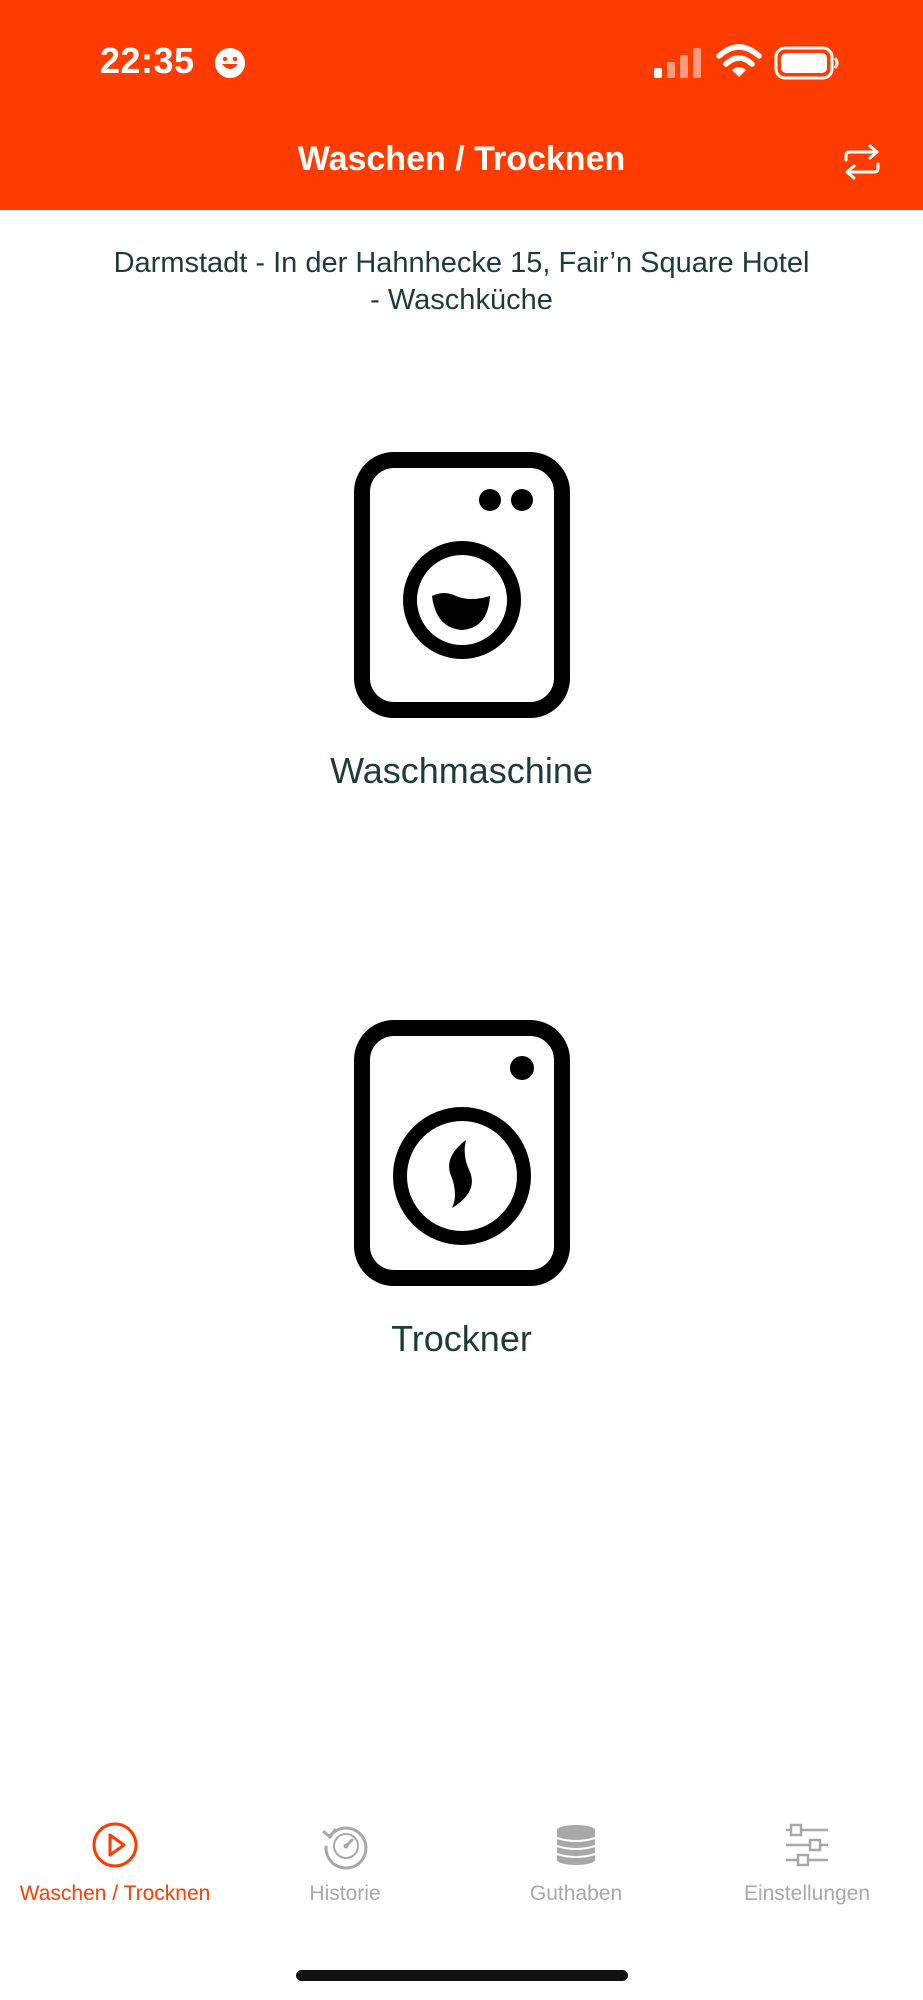  I want to click on smiley-face-icon, so click(230, 63).